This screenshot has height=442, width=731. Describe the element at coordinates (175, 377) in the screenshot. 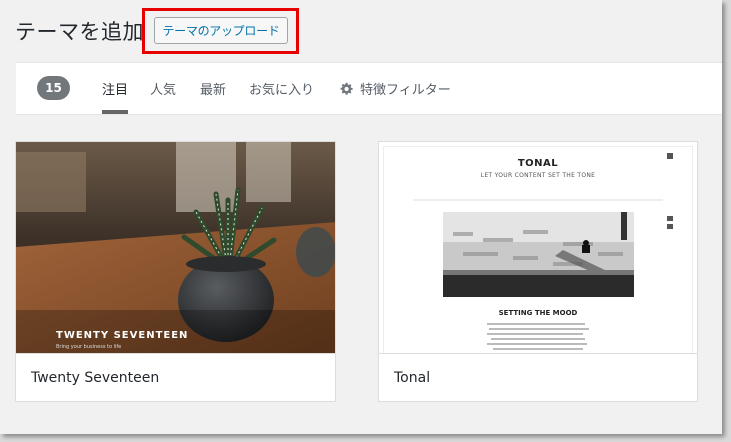

I see `theme-name: Twenty Seventeen` at that location.